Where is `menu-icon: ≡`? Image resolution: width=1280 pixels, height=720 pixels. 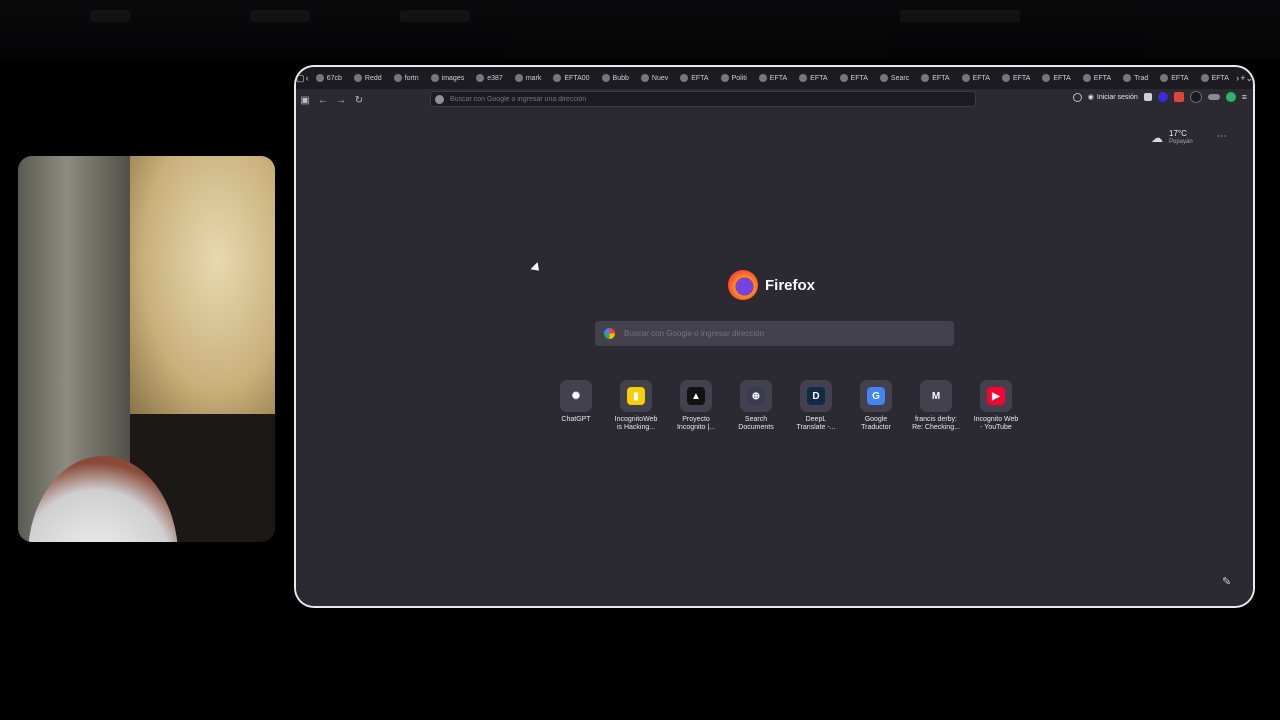
menu-icon: ≡ is located at coordinates (1244, 97).